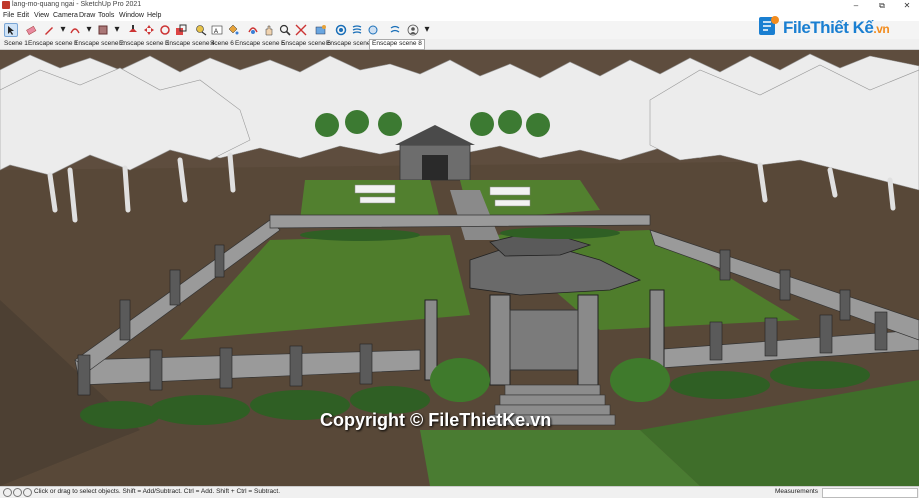 The image size is (919, 498). I want to click on tab-enscape-scene-8: Enscape scene 8, so click(397, 44).